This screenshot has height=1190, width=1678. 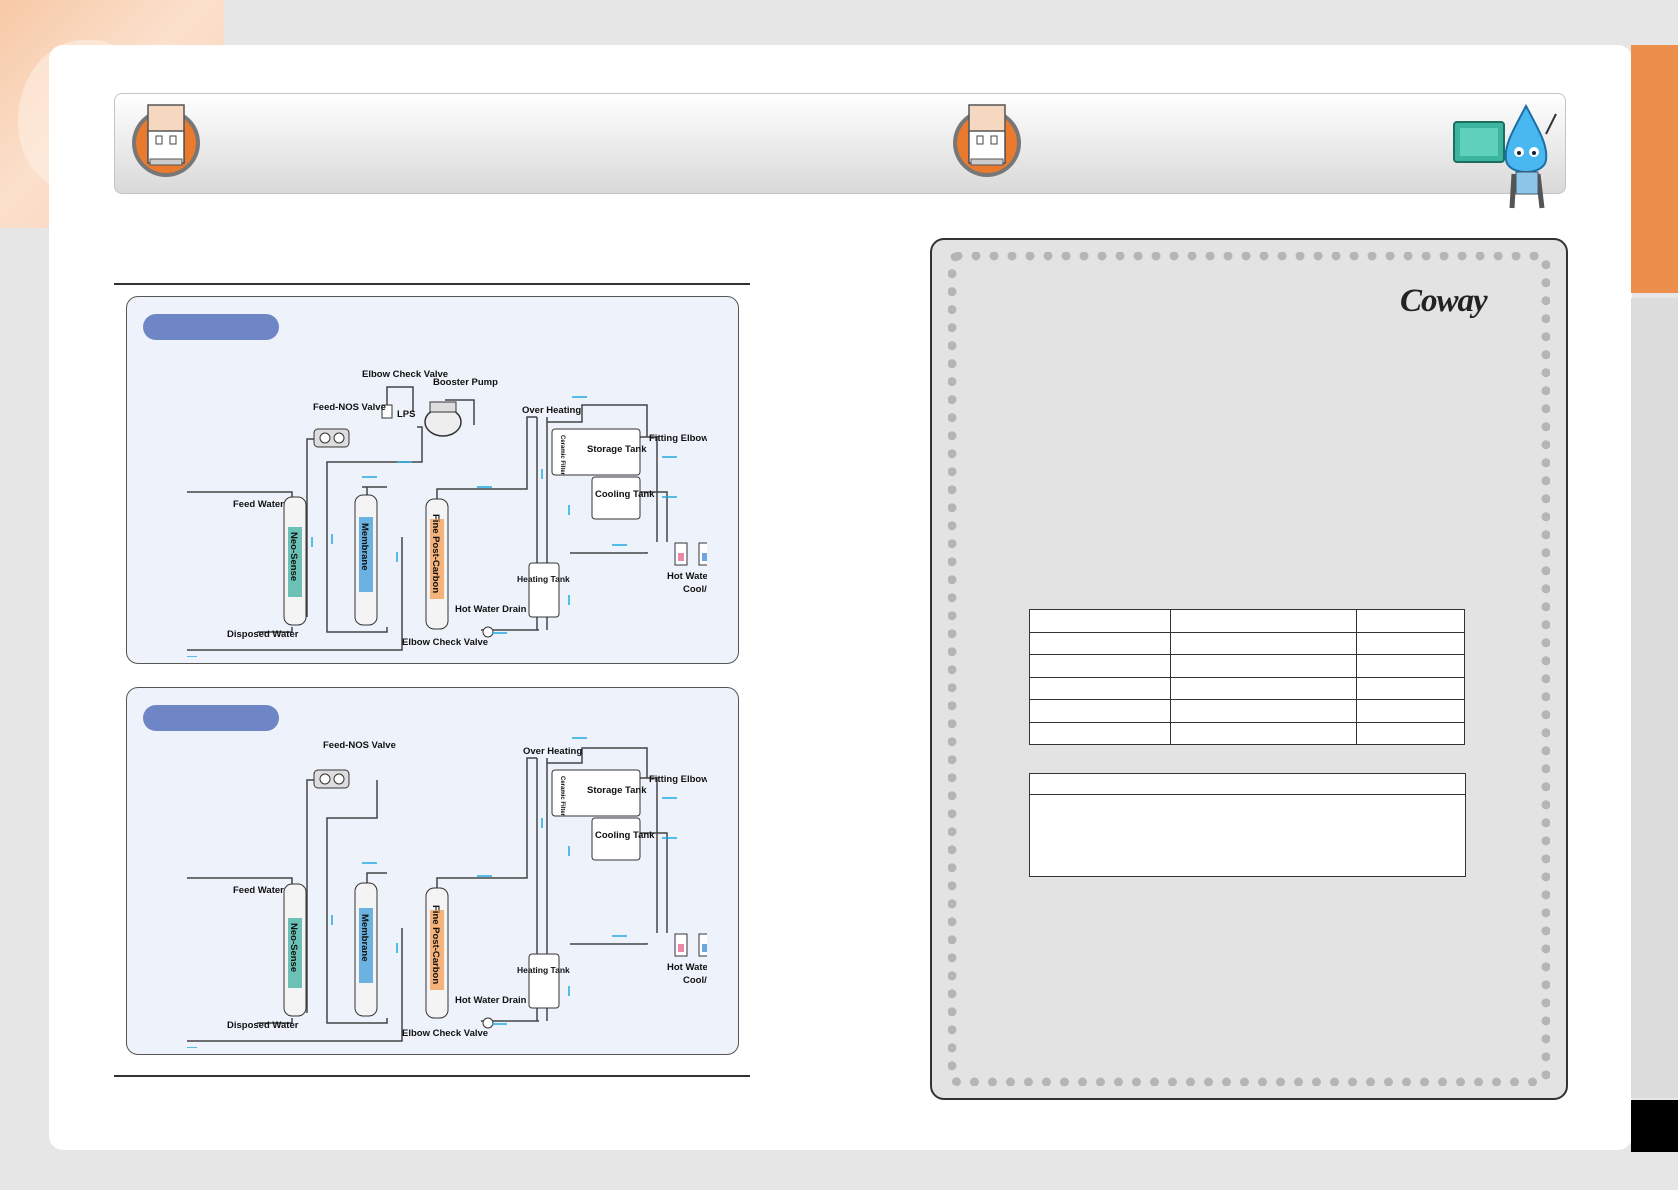 What do you see at coordinates (1505, 156) in the screenshot?
I see `water-drop-mascot-icon` at bounding box center [1505, 156].